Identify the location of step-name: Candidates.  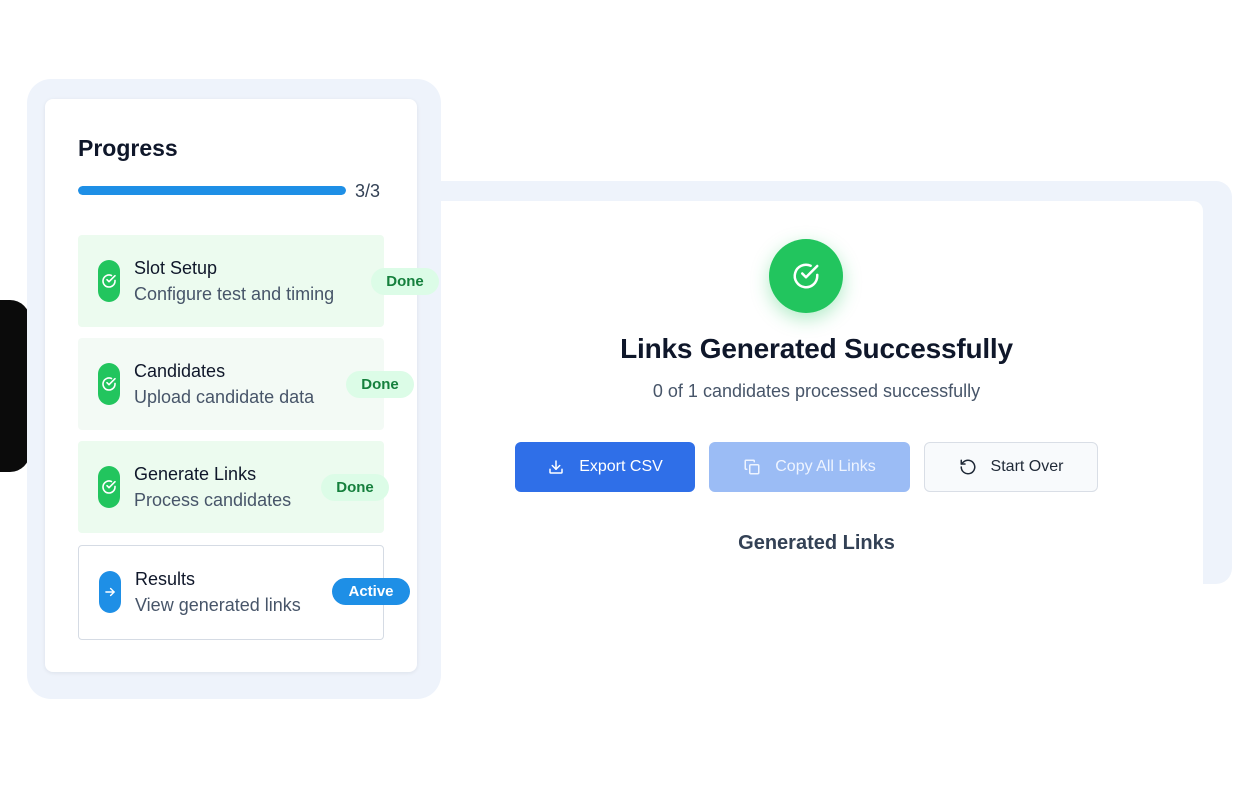
(180, 371).